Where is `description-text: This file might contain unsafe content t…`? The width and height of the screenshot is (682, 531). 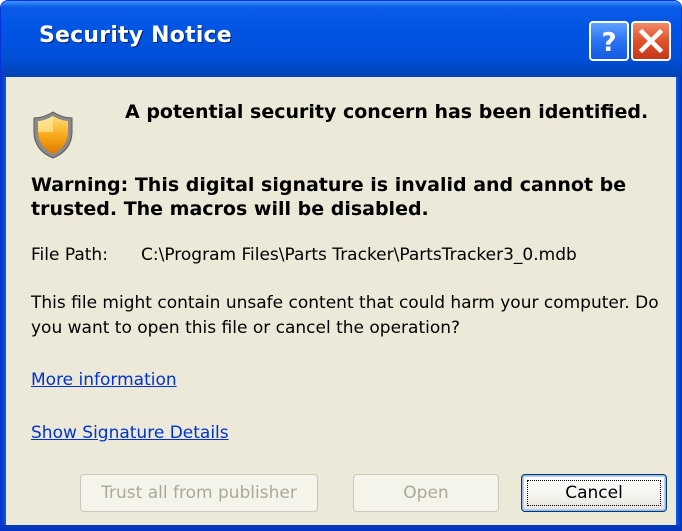
description-text: This file might contain unsafe content t… is located at coordinates (345, 315).